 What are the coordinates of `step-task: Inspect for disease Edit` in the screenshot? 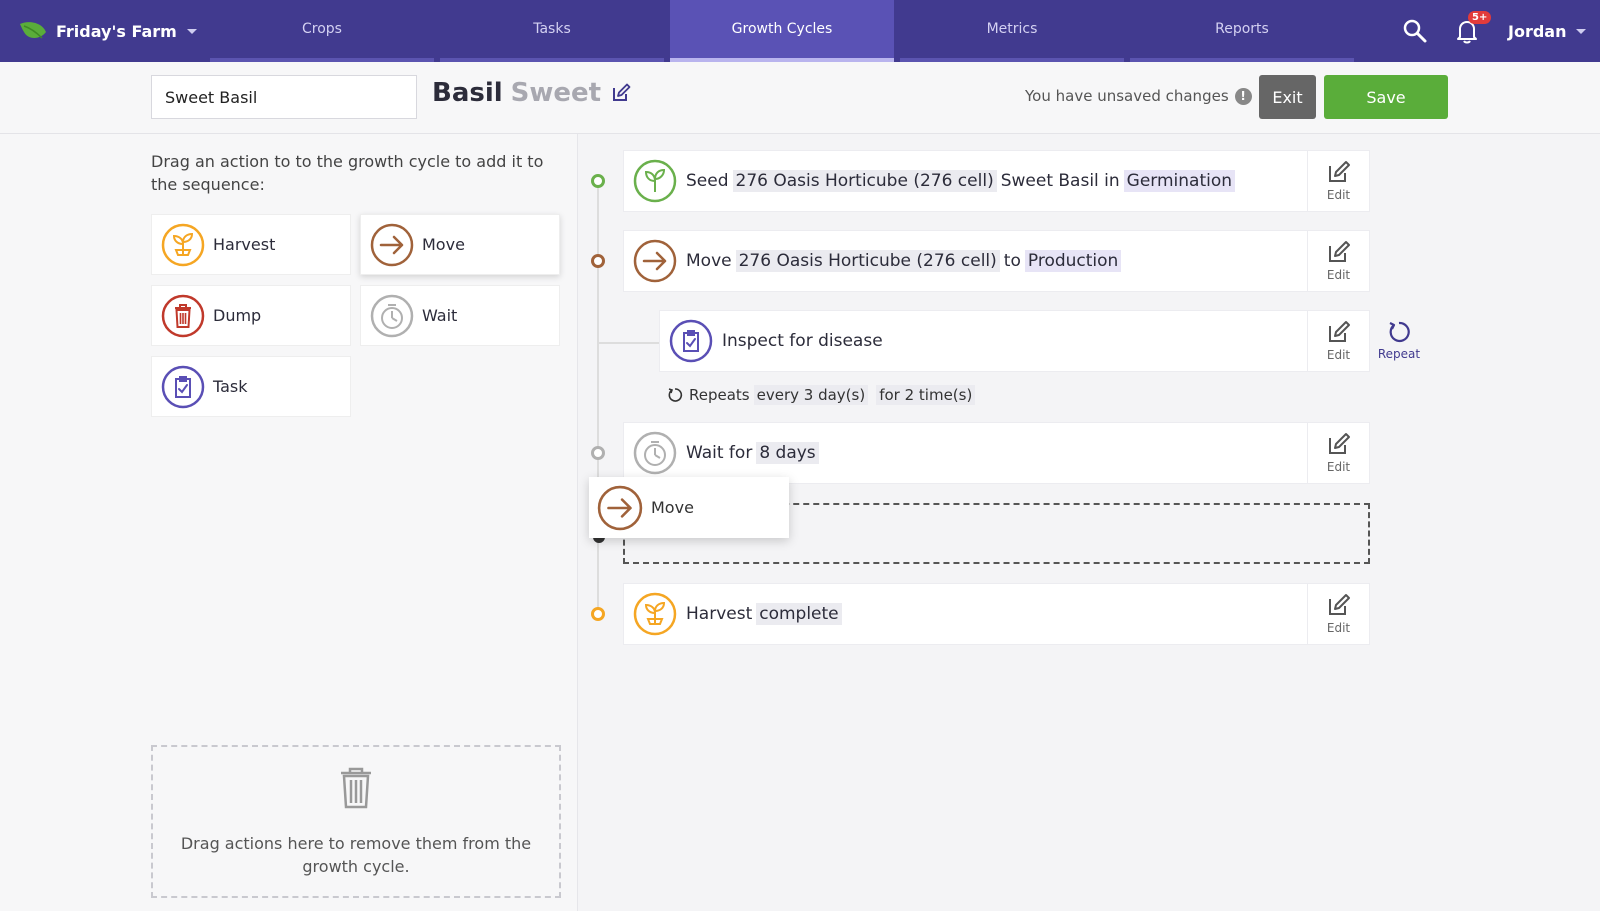 It's located at (1014, 341).